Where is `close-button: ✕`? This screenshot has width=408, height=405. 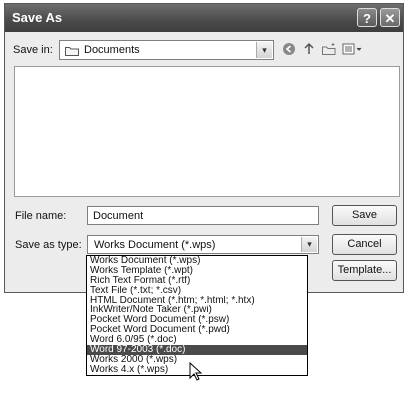
close-button: ✕ is located at coordinates (390, 17).